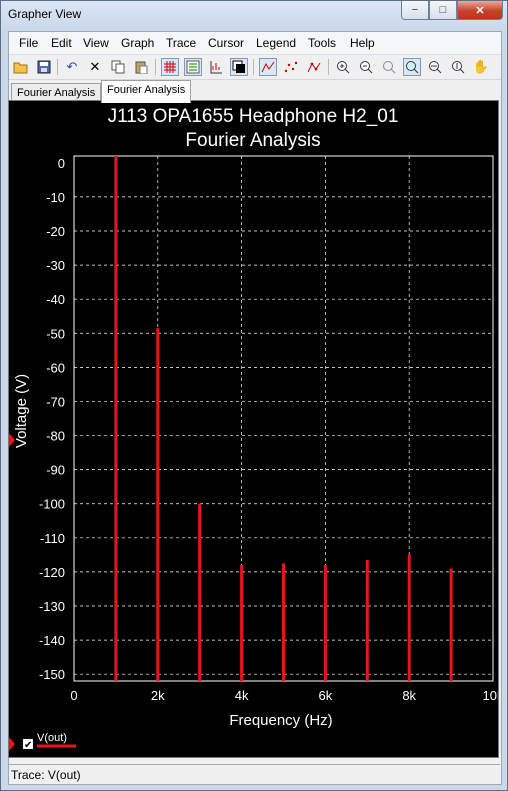 This screenshot has width=508, height=791. Describe the element at coordinates (480, 10) in the screenshot. I see `close-button: ✕` at that location.